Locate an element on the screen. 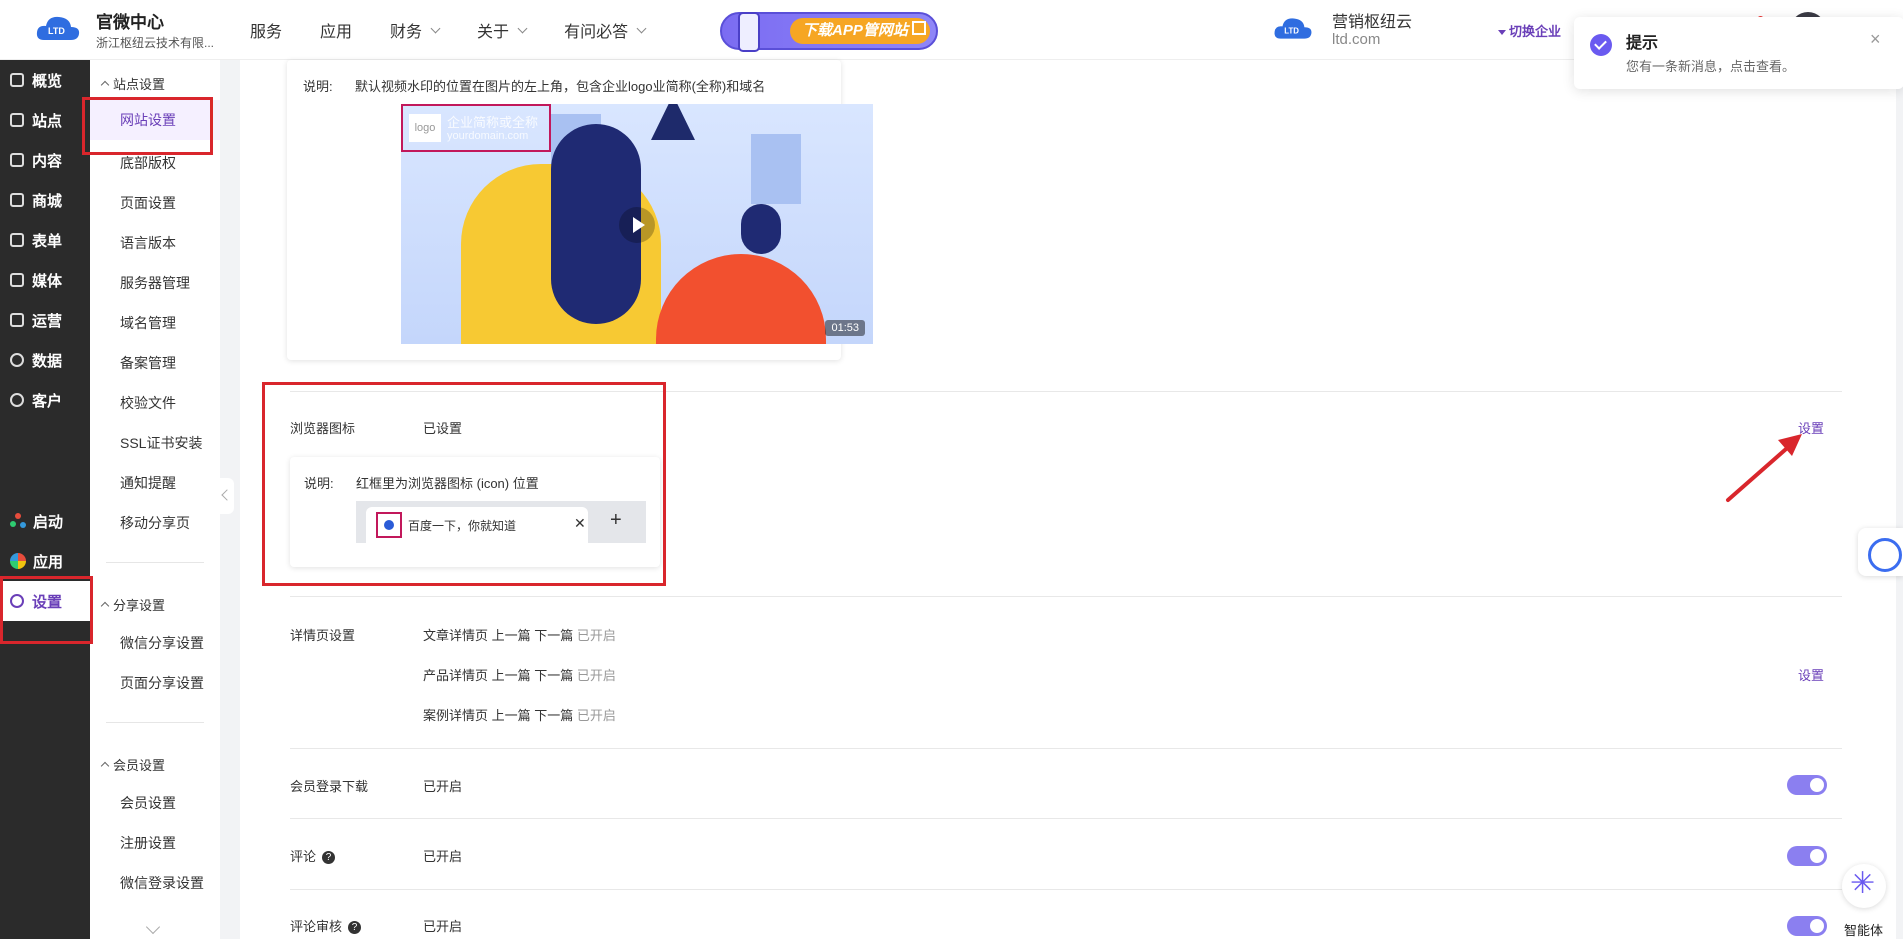  comment-row-label: 评论? is located at coordinates (313, 855).